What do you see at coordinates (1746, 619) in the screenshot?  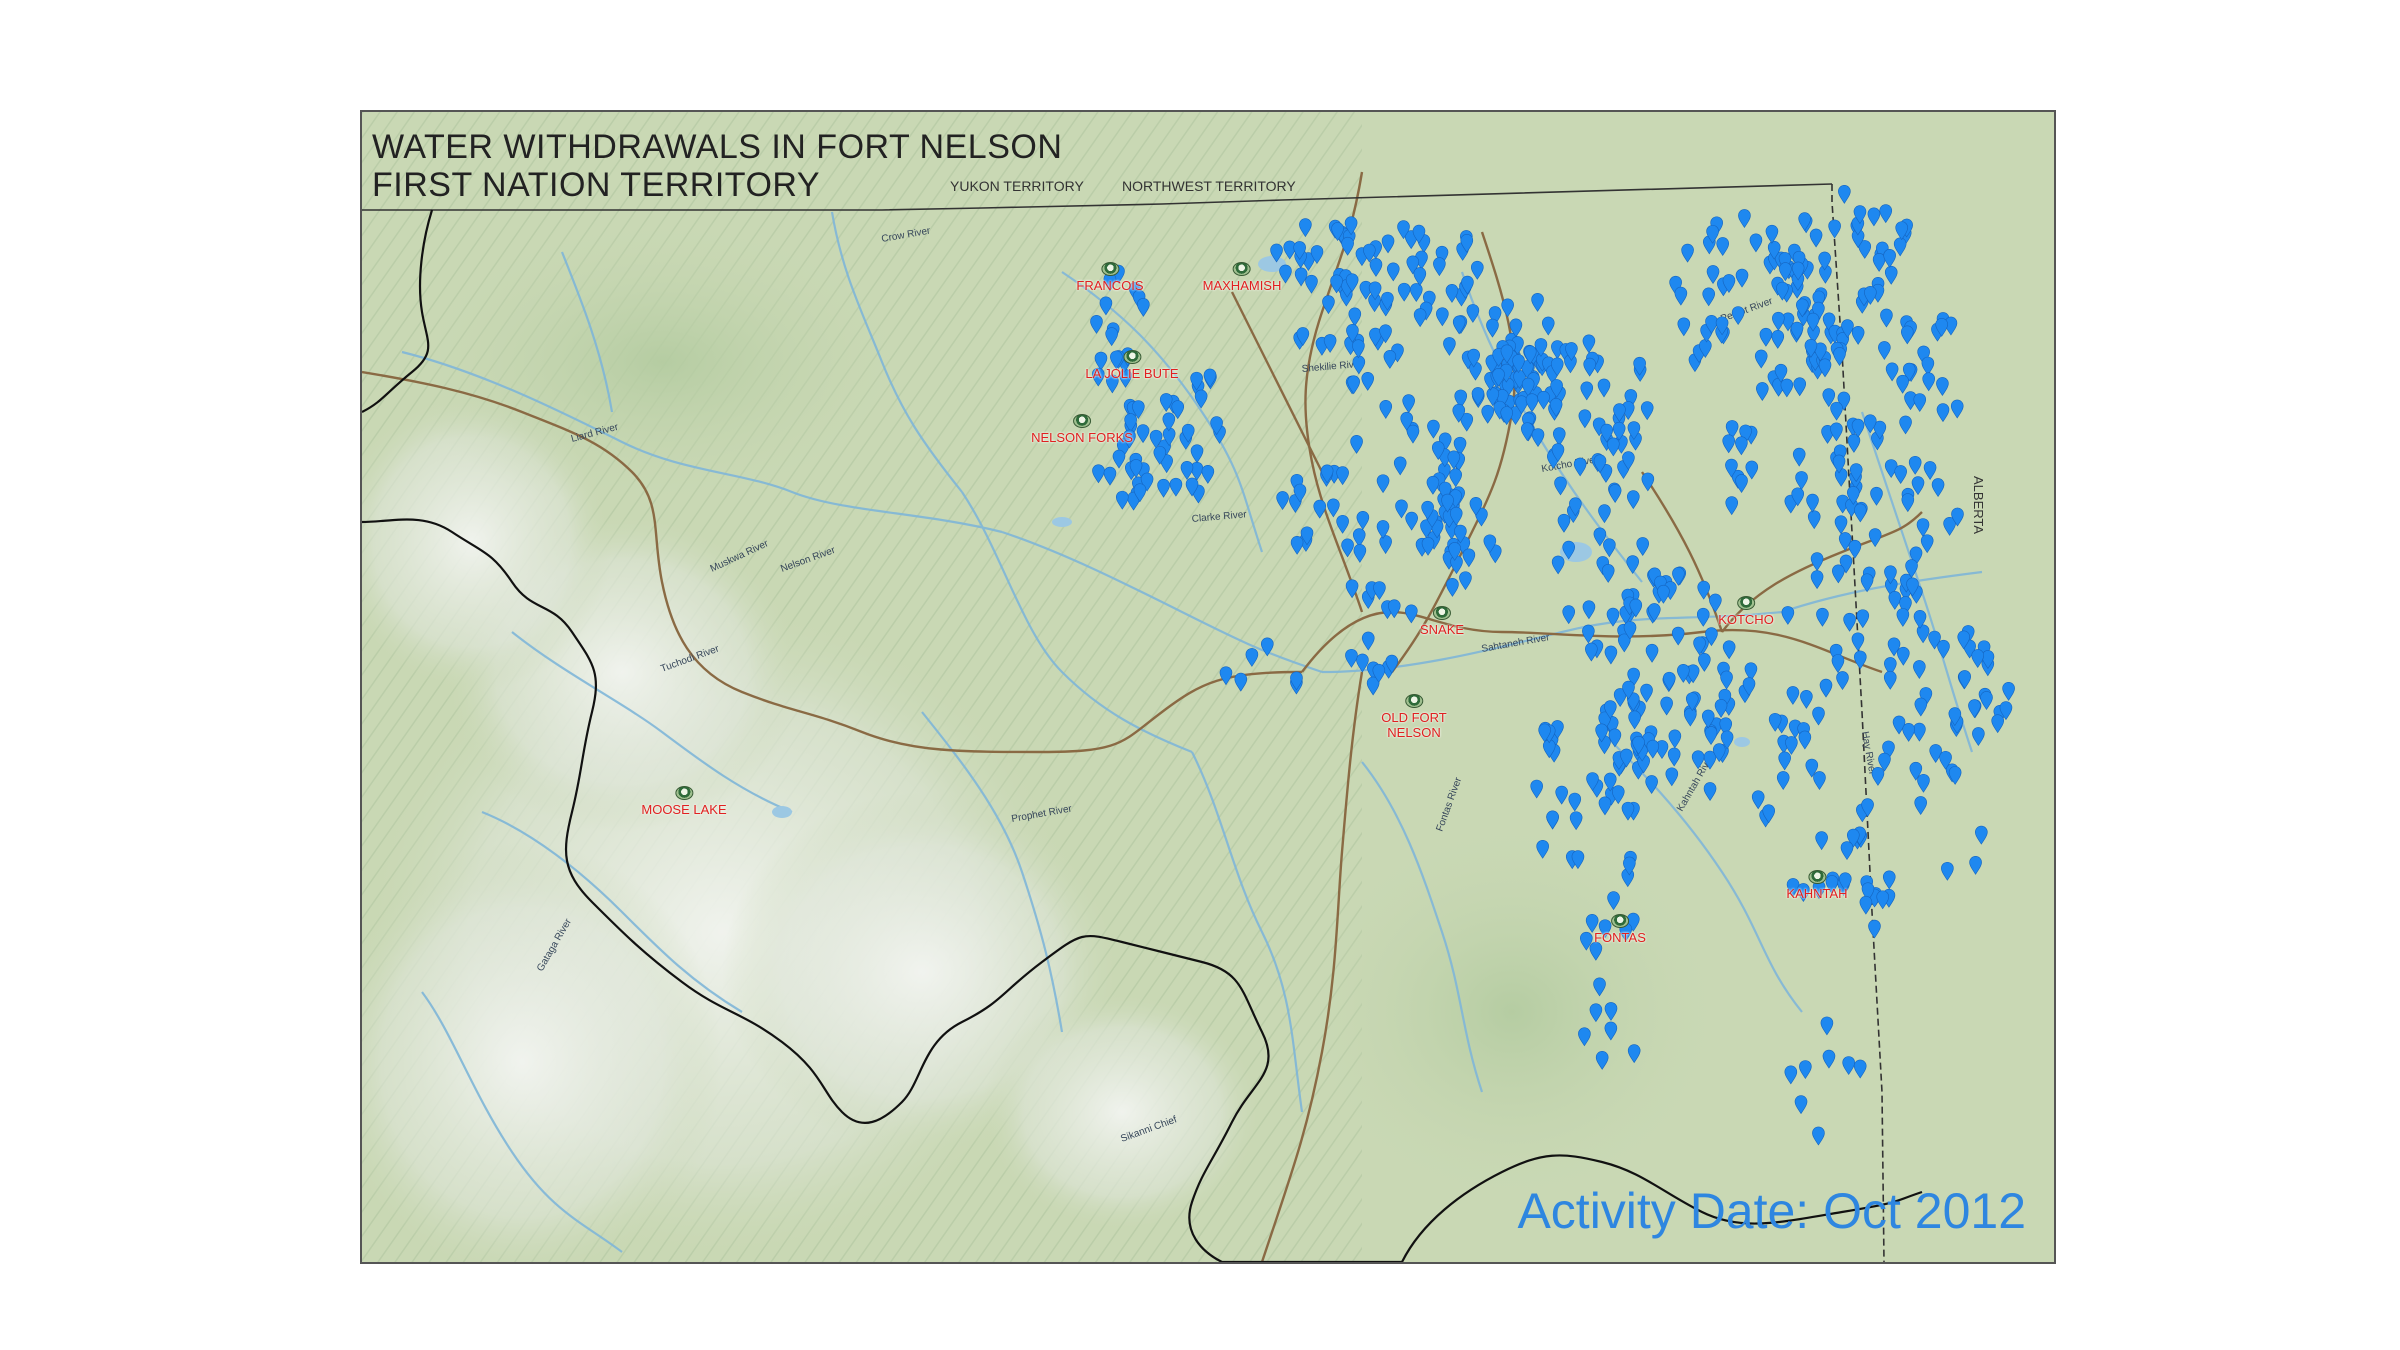 I see `place-label: KOTCHO` at bounding box center [1746, 619].